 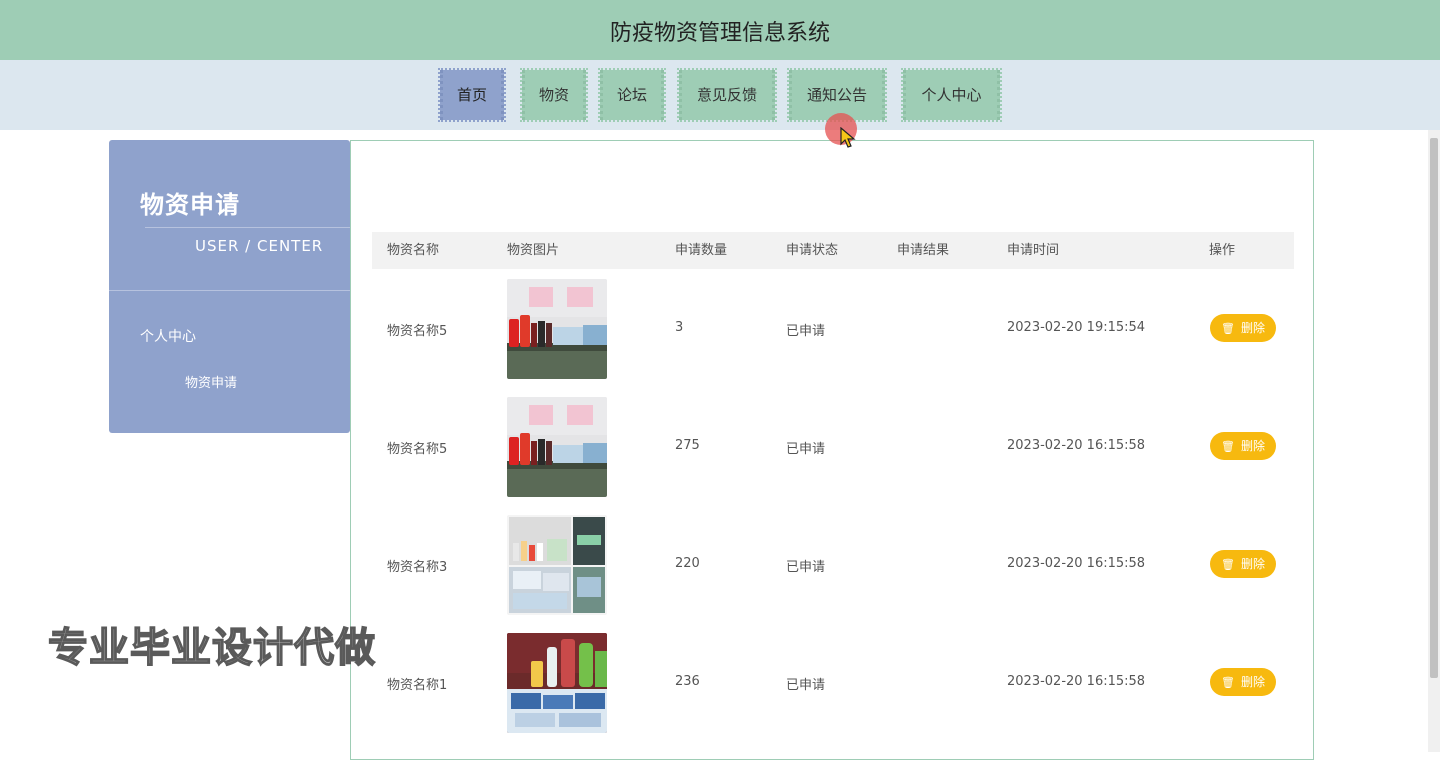 I want to click on main-nav: 首页 物资 论坛 意见反馈 通知公告 个人中心, so click(x=720, y=95).